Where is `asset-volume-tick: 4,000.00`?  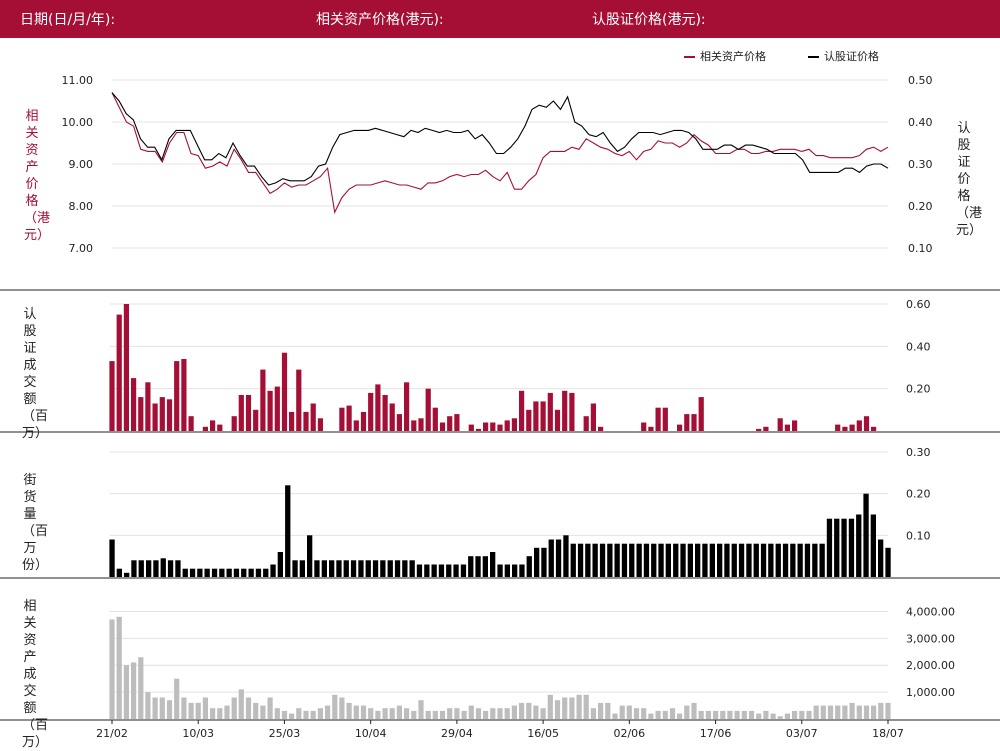
asset-volume-tick: 4,000.00 is located at coordinates (930, 611).